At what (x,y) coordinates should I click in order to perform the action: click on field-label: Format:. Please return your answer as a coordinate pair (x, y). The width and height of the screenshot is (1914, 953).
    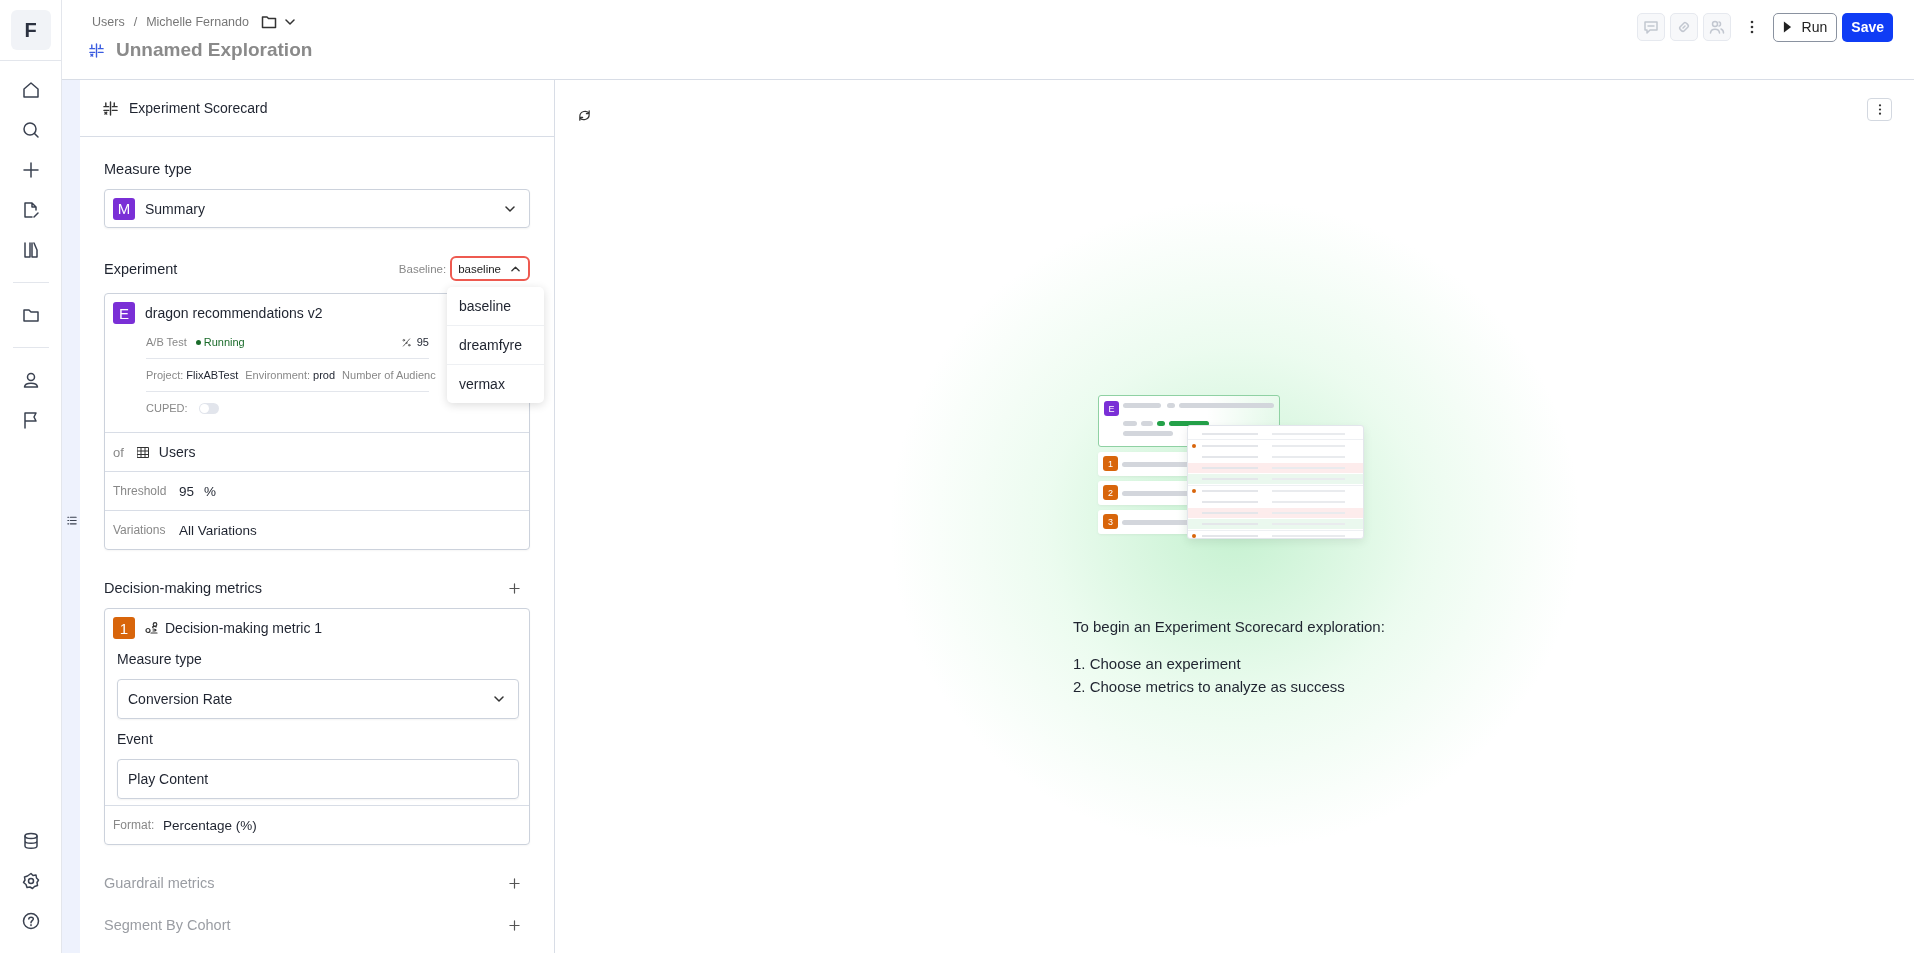
    Looking at the image, I should click on (133, 825).